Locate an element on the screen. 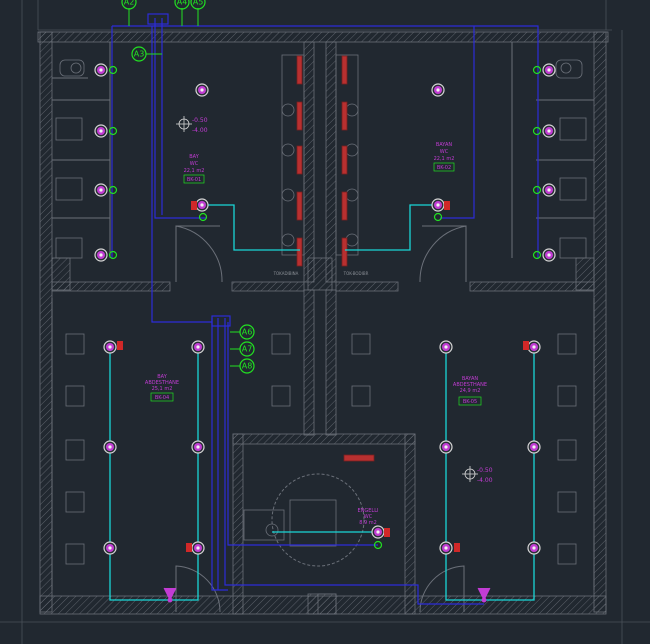  room-shower-women-area: 24,9 m2 is located at coordinates (470, 391).